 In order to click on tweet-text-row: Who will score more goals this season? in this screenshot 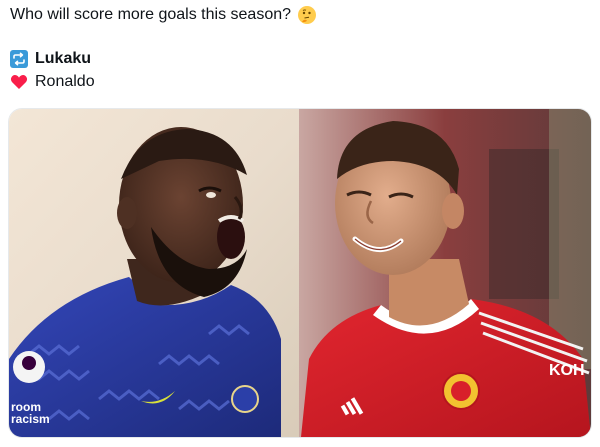, I will do `click(163, 15)`.